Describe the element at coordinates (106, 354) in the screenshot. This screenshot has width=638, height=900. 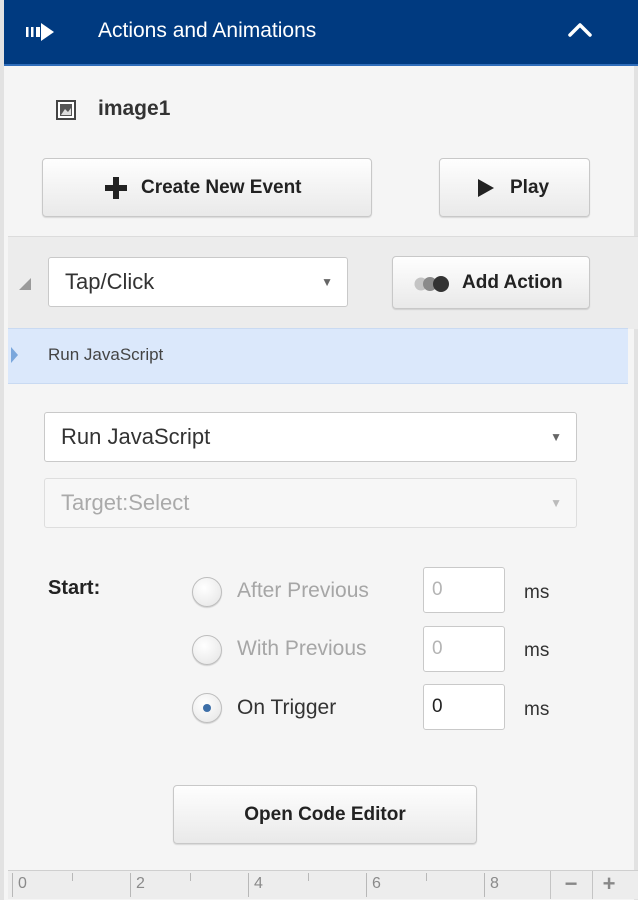
I see `action-list-item-label: Run JavaScript` at that location.